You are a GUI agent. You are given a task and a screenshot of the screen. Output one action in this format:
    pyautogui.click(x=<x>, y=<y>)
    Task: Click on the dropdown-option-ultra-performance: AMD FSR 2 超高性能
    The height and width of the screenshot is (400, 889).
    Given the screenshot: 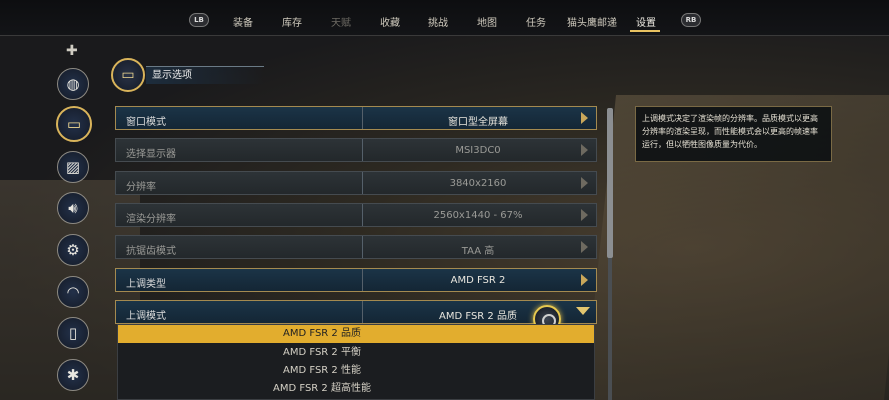 What is the action you would take?
    pyautogui.click(x=356, y=389)
    